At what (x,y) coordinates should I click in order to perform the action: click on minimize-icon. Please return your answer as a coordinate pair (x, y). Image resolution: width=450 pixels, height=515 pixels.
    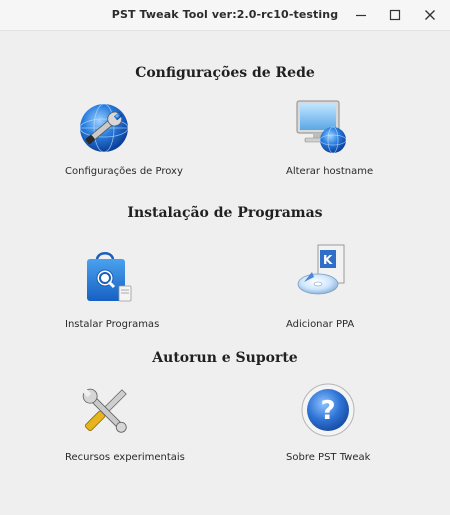
    Looking at the image, I should click on (361, 15).